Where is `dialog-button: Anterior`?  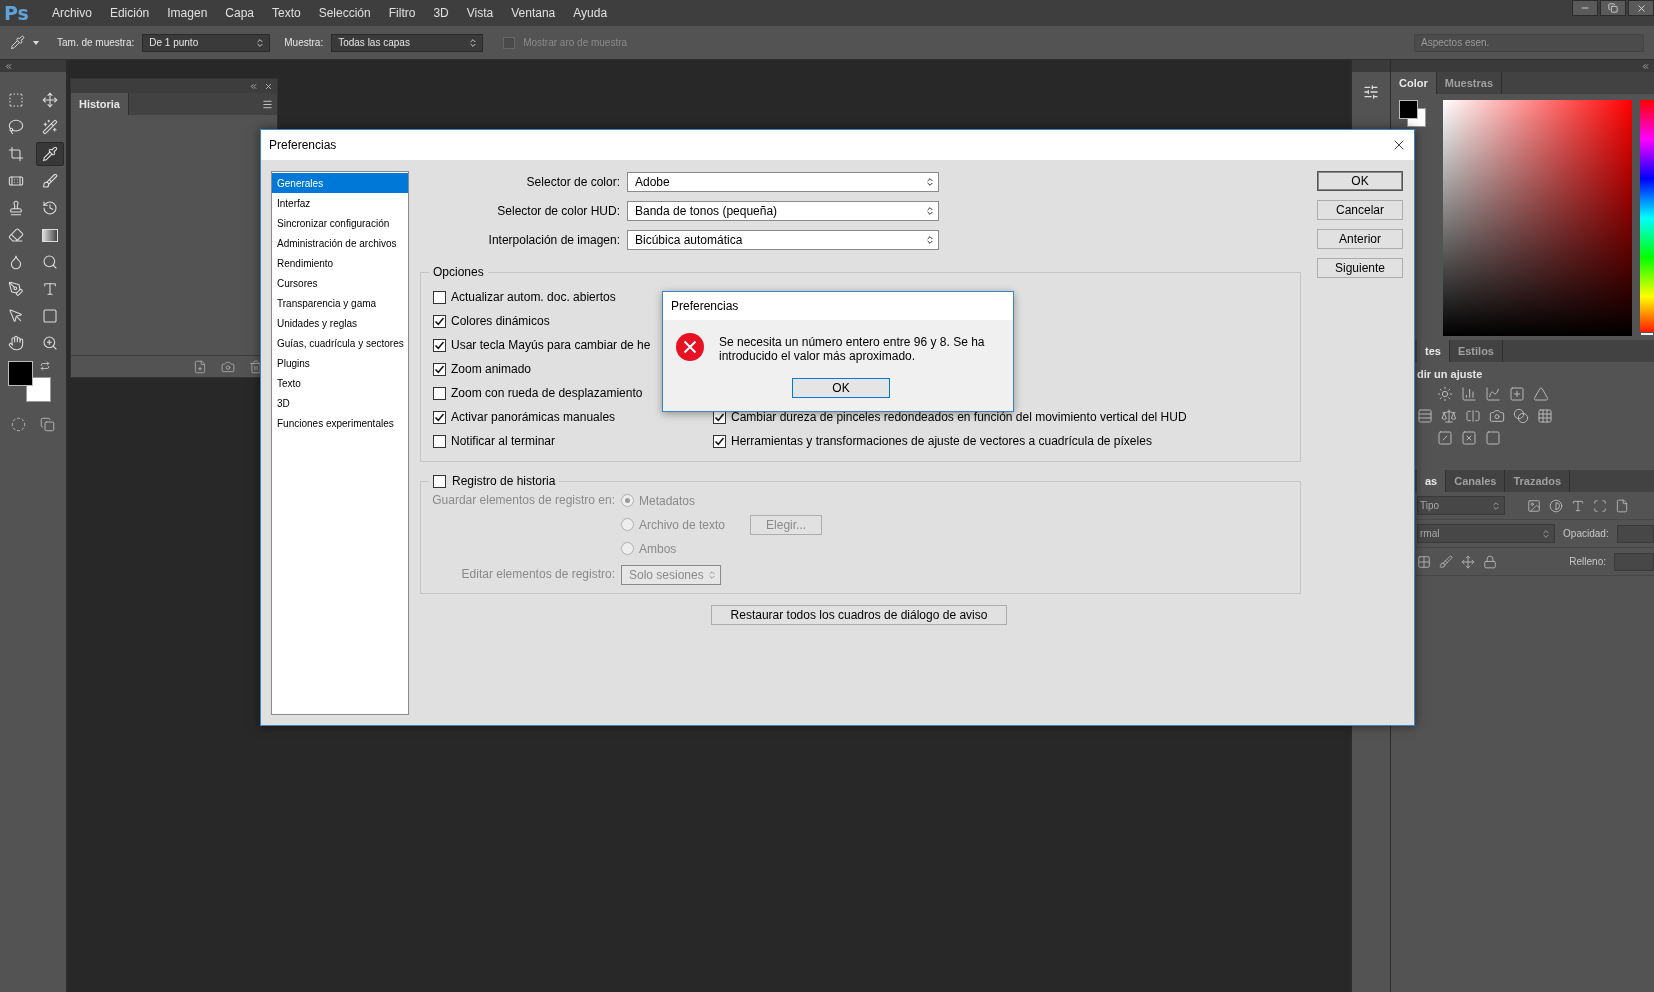
dialog-button: Anterior is located at coordinates (1360, 239).